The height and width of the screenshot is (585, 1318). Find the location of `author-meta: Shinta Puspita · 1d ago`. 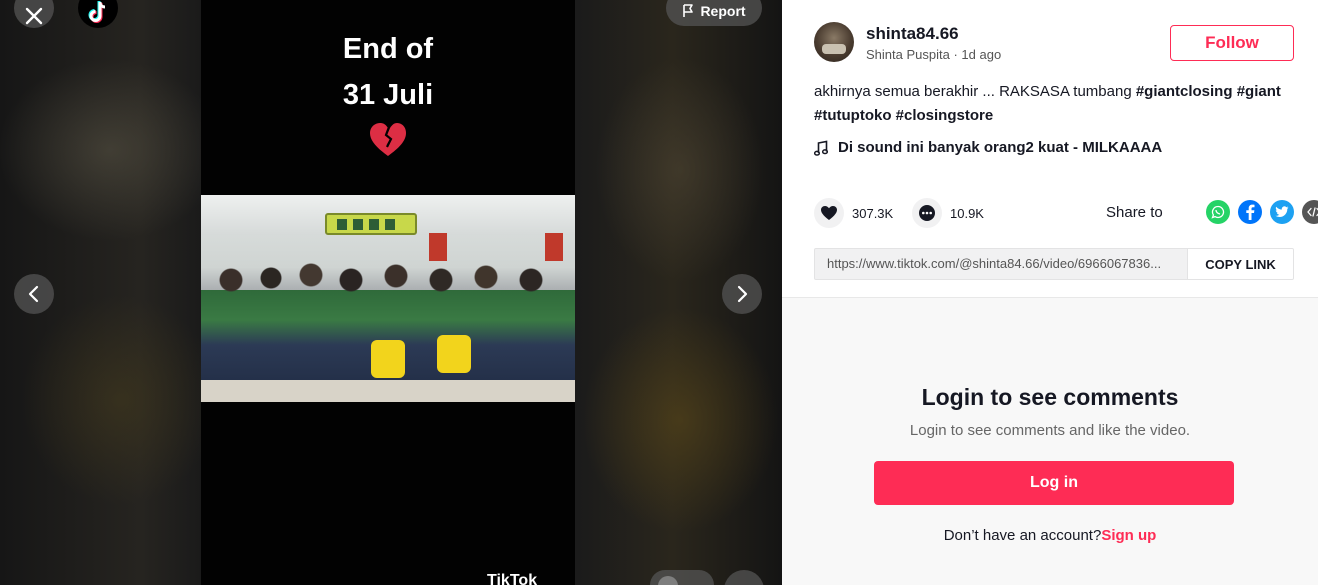

author-meta: Shinta Puspita · 1d ago is located at coordinates (933, 54).